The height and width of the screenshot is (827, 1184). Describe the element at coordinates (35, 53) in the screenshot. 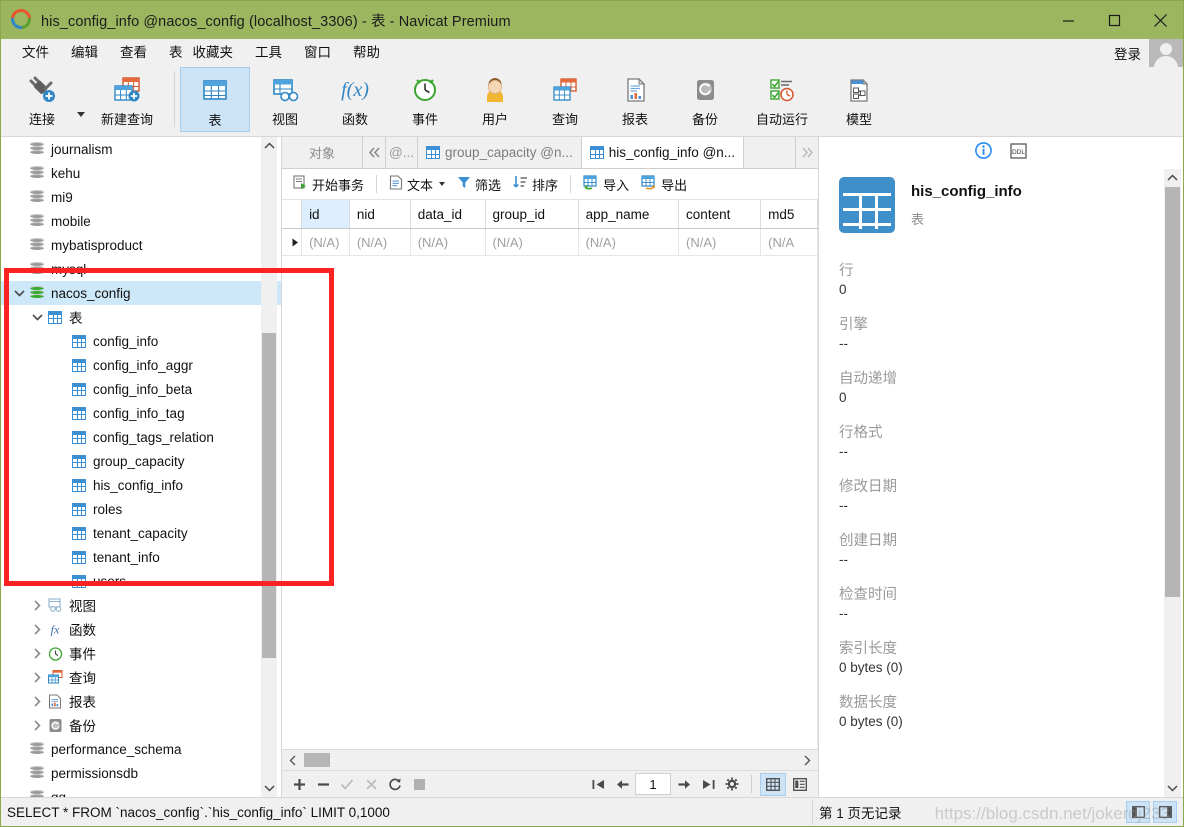

I see `menu-item-file: 文件` at that location.